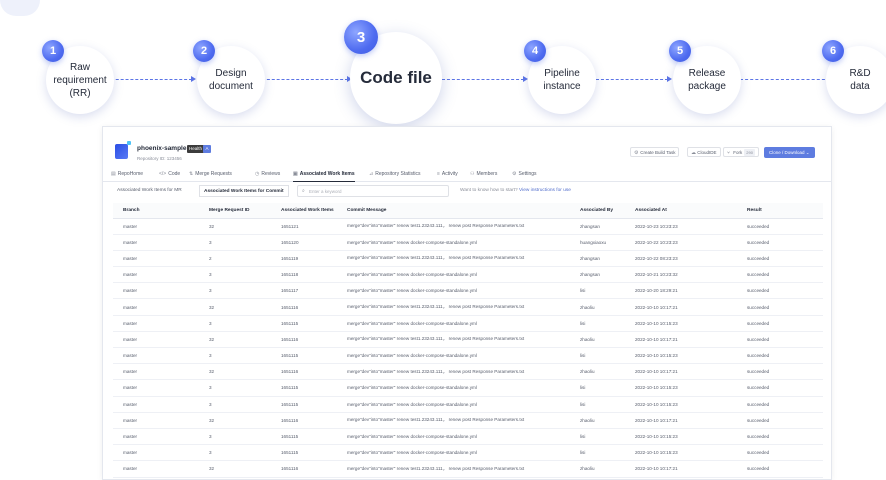  What do you see at coordinates (636, 153) in the screenshot?
I see `build-icon: ⚙` at bounding box center [636, 153].